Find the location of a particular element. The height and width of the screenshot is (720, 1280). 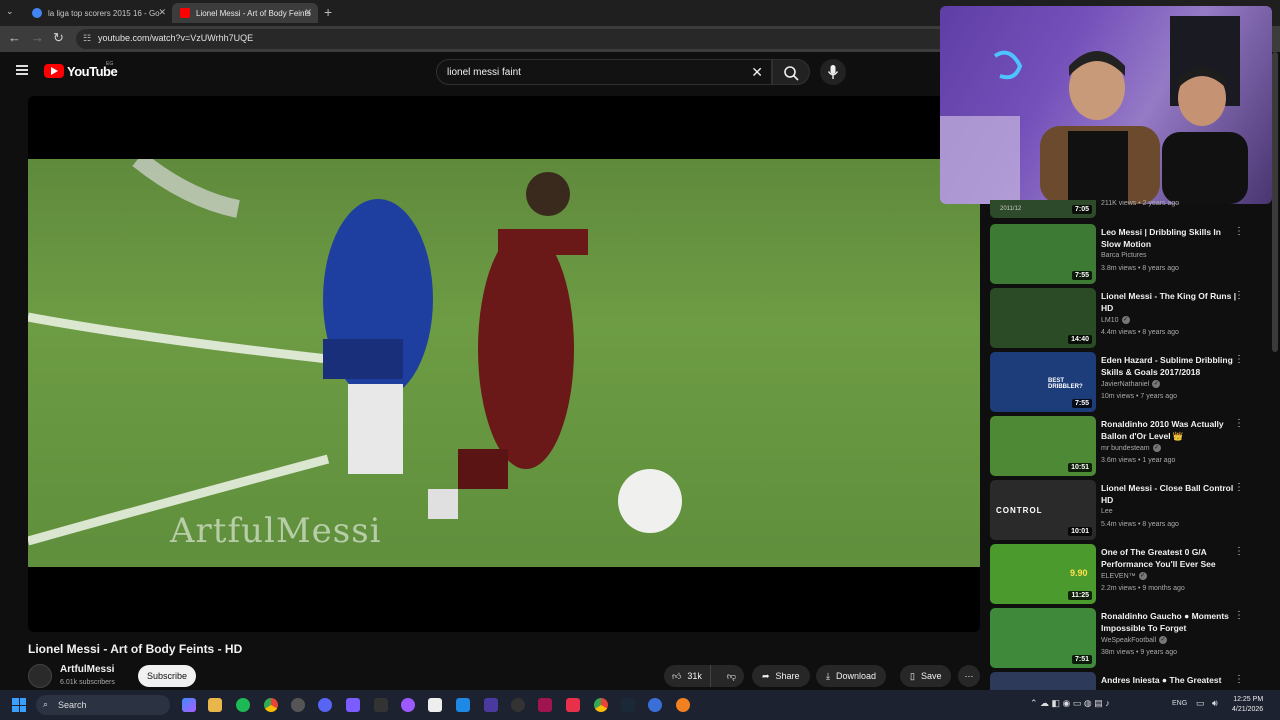

video-thumbnail: CONTROL 10:01 is located at coordinates (1043, 510).